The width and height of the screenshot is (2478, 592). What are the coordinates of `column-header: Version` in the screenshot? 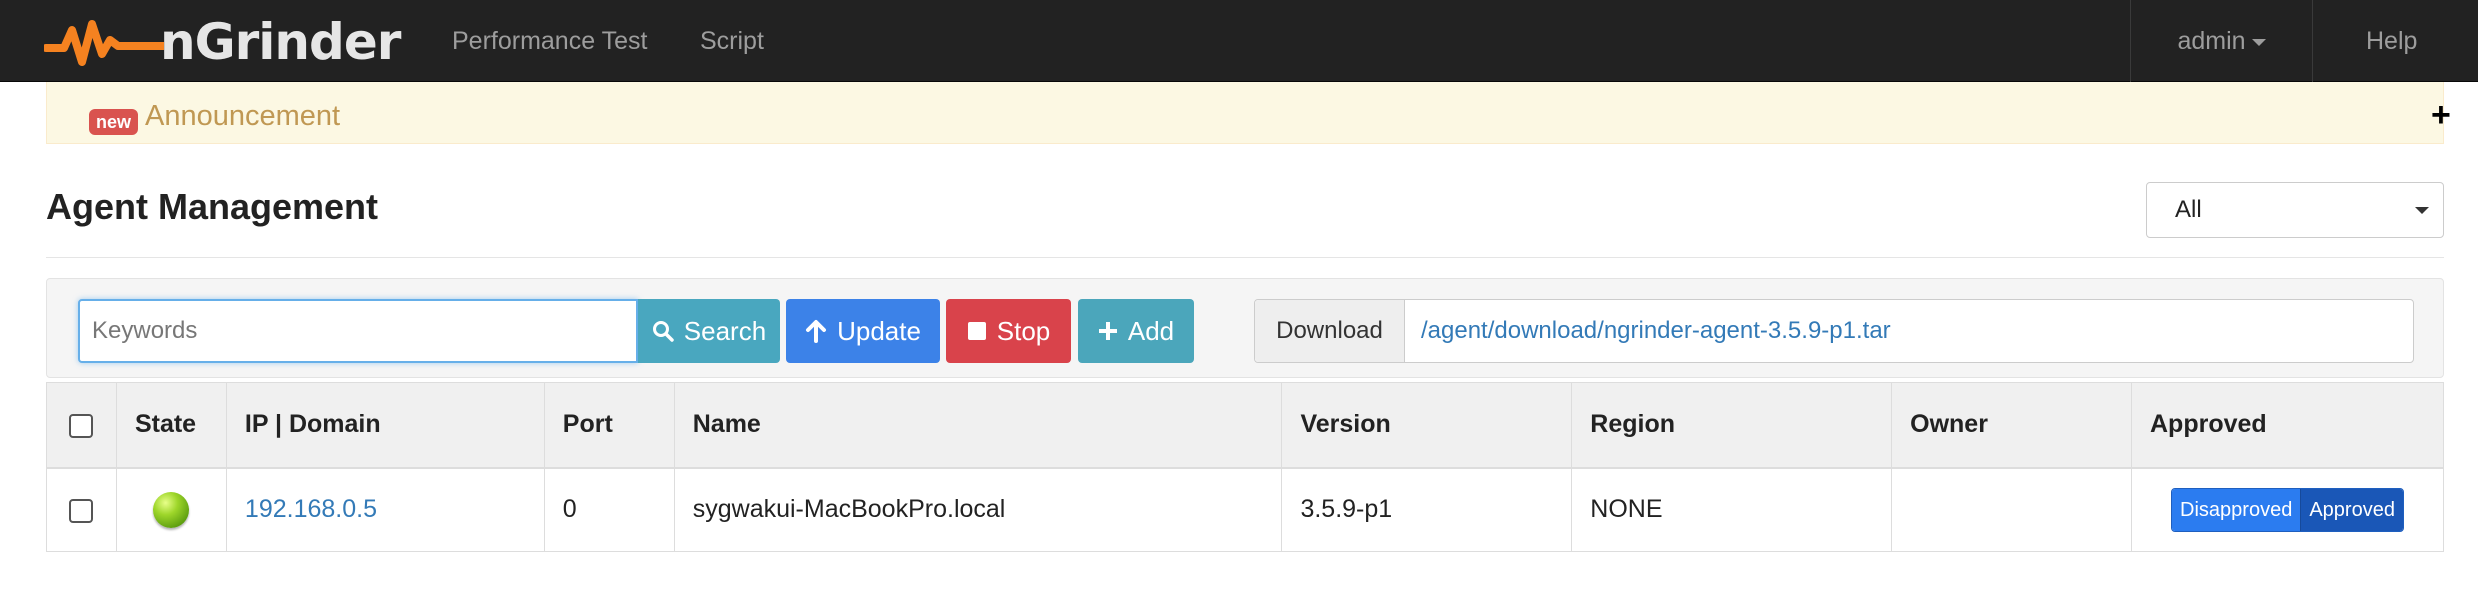 It's located at (1427, 425).